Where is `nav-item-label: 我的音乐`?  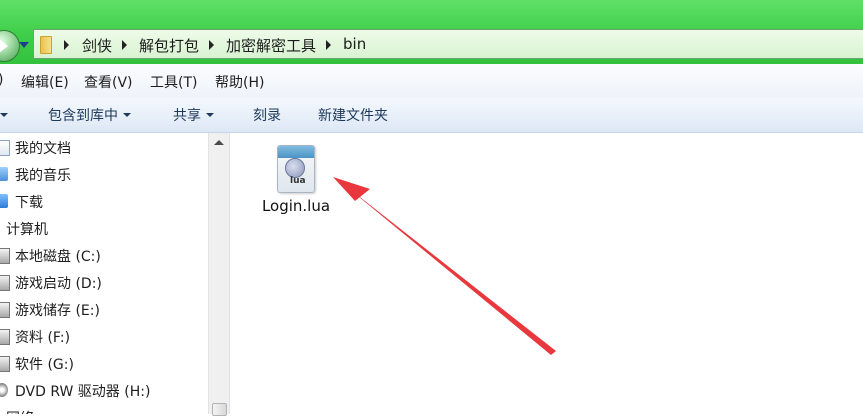
nav-item-label: 我的音乐 is located at coordinates (43, 176).